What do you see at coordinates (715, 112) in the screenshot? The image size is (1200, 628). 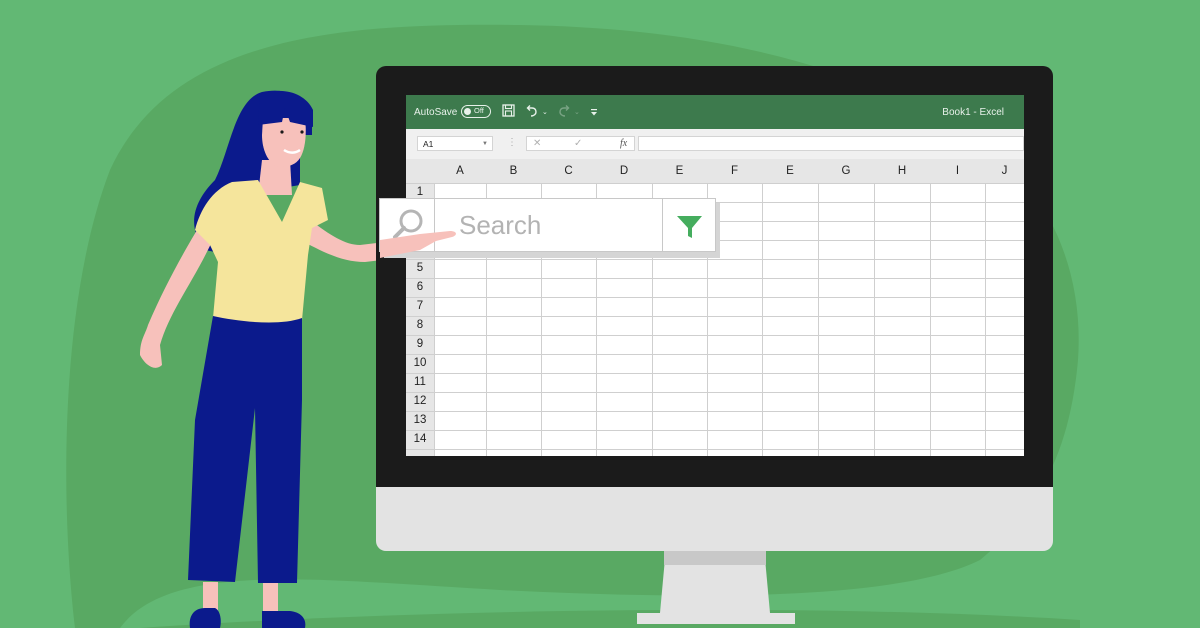 I see `excel-titlebar: AutoSave Off ⌄ ⌄ Book1 - Excel` at bounding box center [715, 112].